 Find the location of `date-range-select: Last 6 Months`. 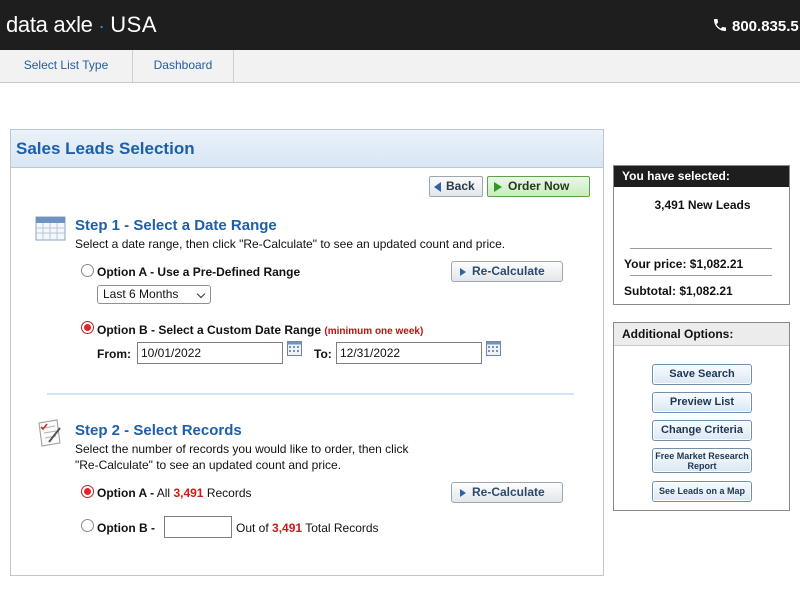

date-range-select: Last 6 Months is located at coordinates (154, 294).